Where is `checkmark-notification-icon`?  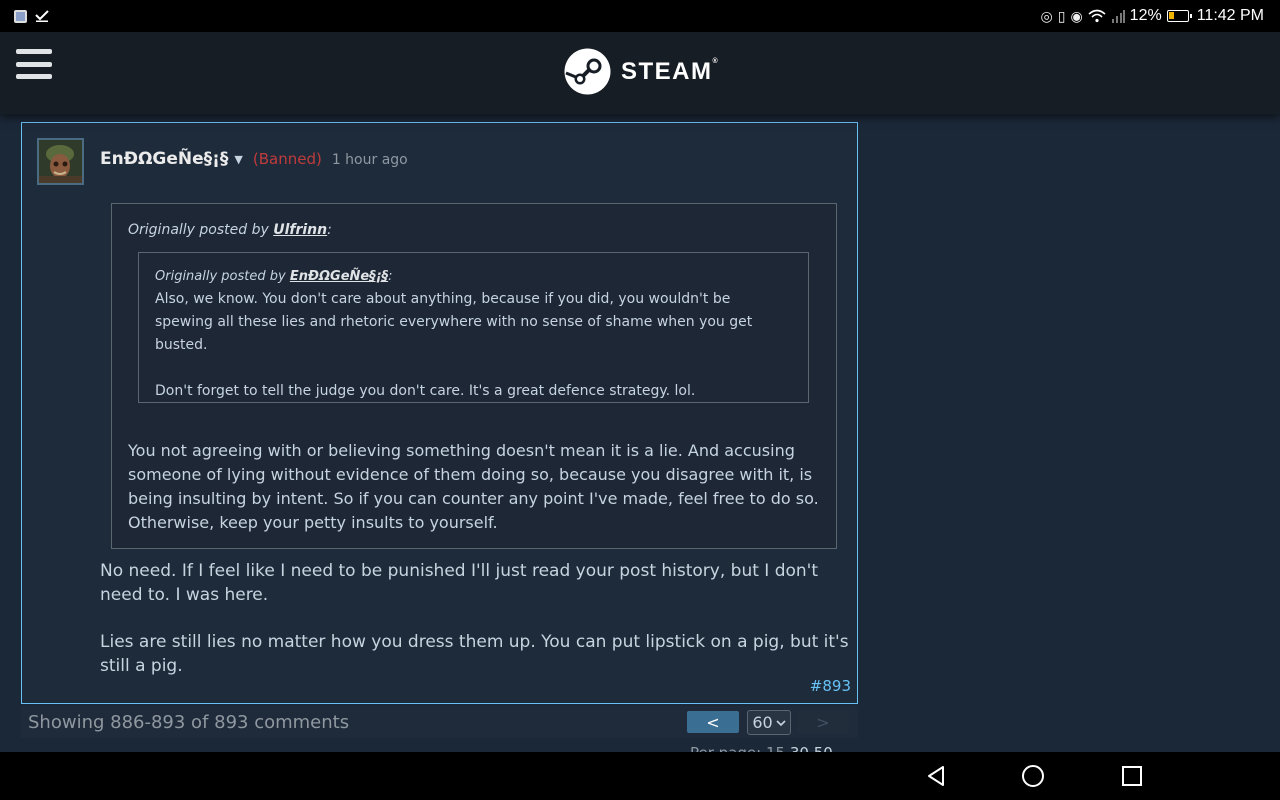
checkmark-notification-icon is located at coordinates (42, 16).